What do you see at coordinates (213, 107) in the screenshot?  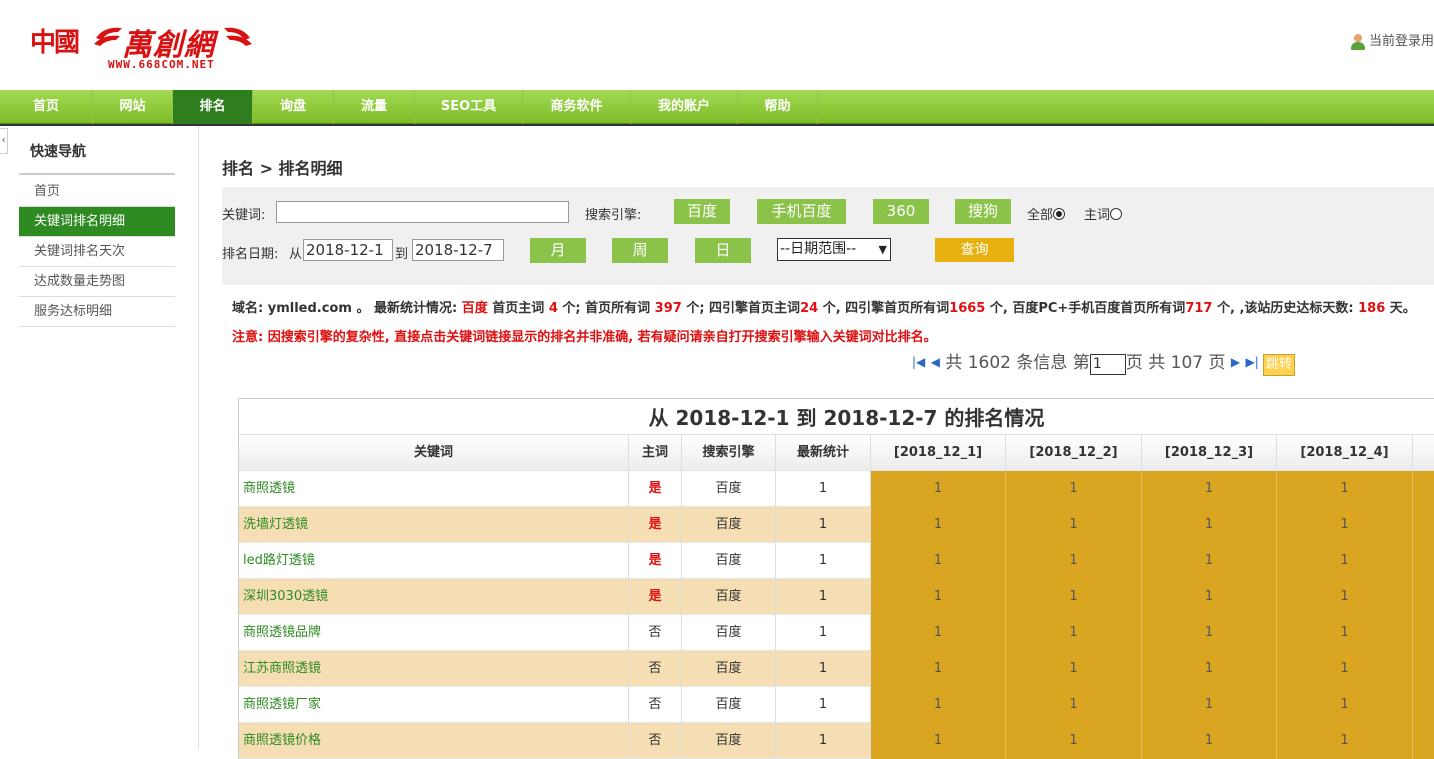 I see `nav-item-ranking: 排名` at bounding box center [213, 107].